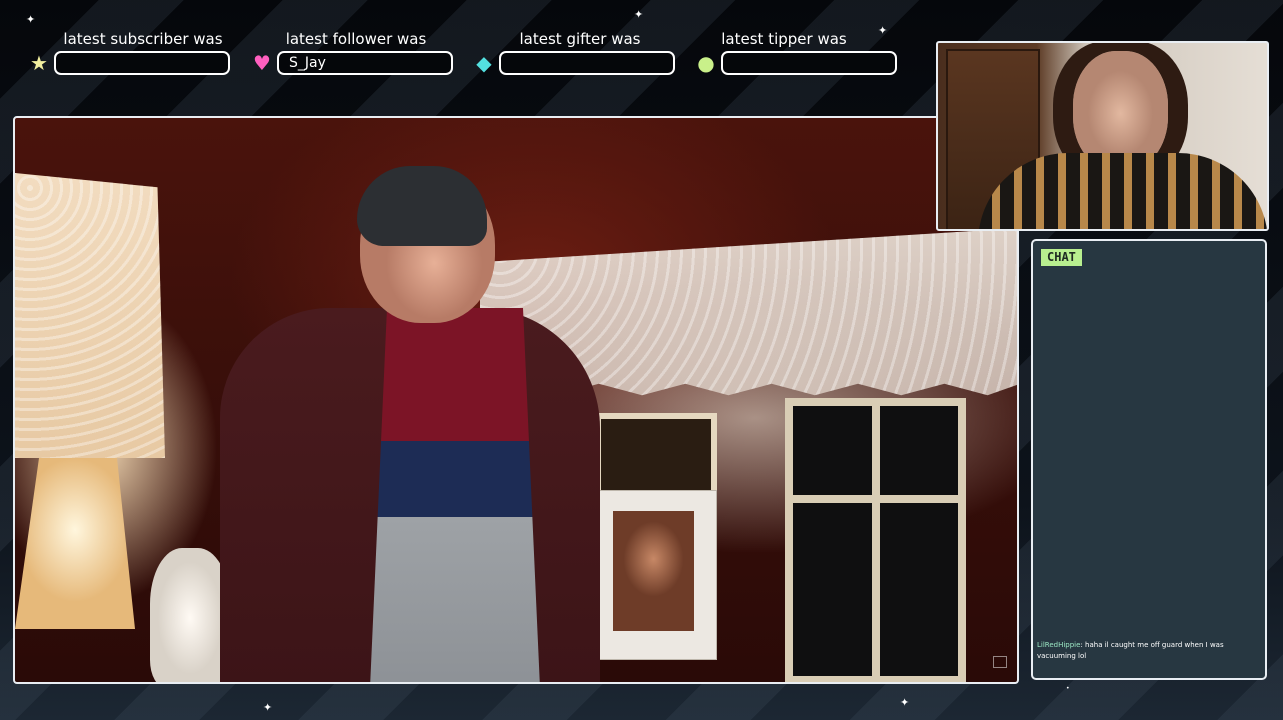 This screenshot has height=720, width=1283. What do you see at coordinates (455, 495) in the screenshot?
I see `person-shirt` at bounding box center [455, 495].